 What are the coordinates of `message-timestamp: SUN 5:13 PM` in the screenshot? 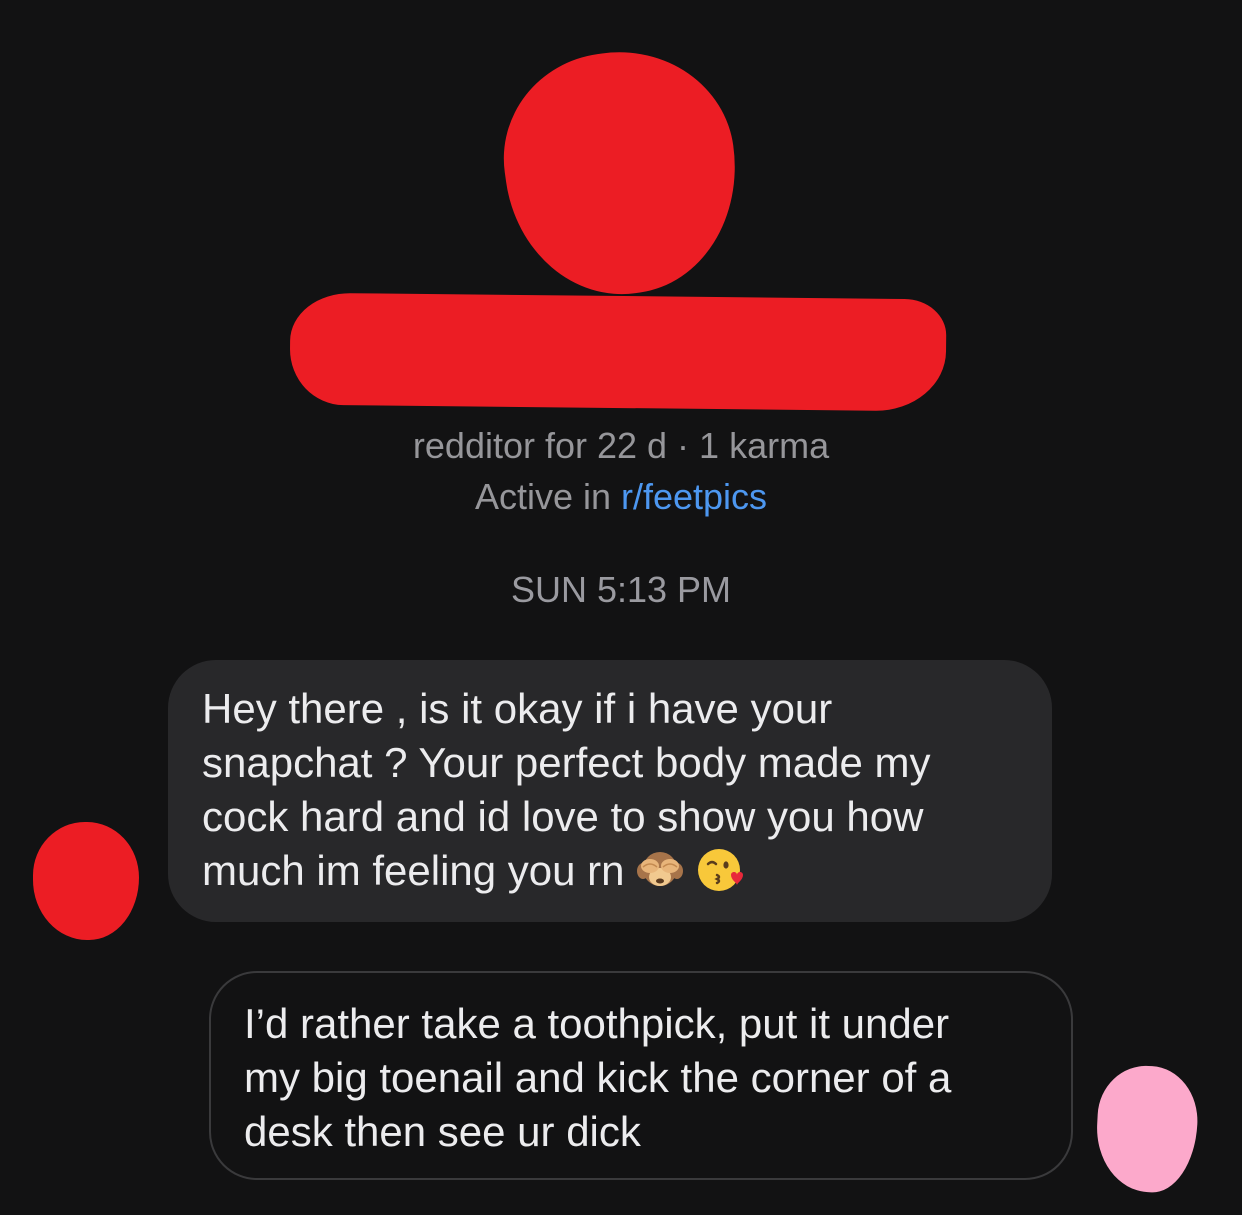 It's located at (621, 589).